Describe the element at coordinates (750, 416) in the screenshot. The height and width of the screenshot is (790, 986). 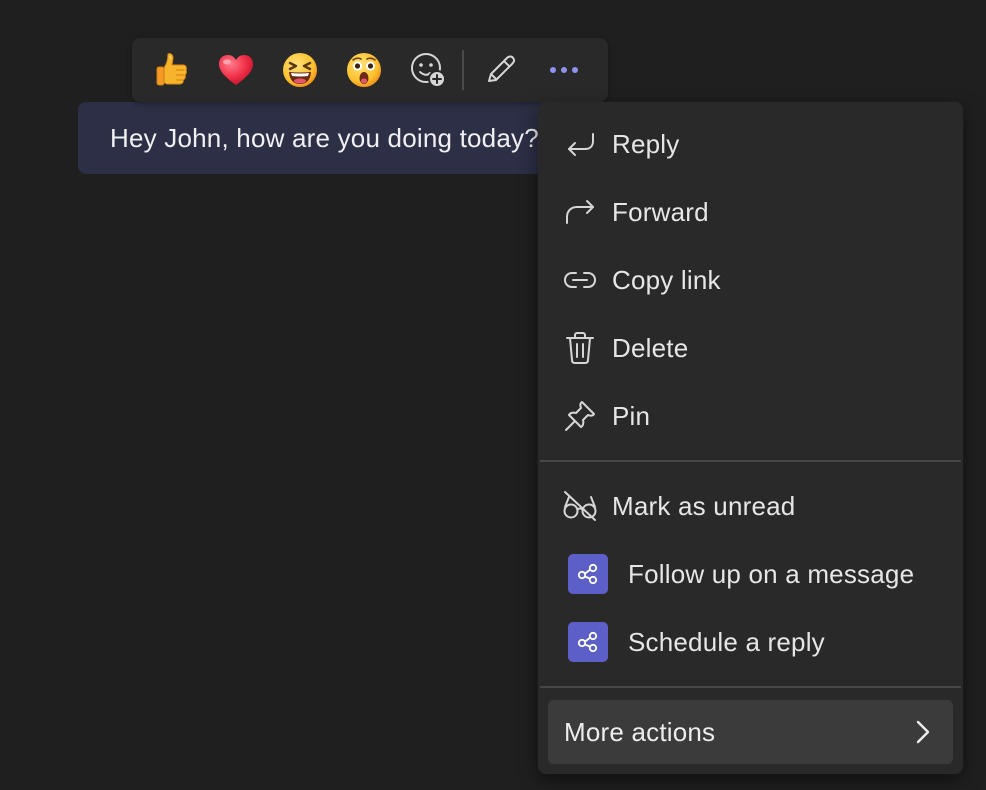
I see `menu-item-pin: Pin` at that location.